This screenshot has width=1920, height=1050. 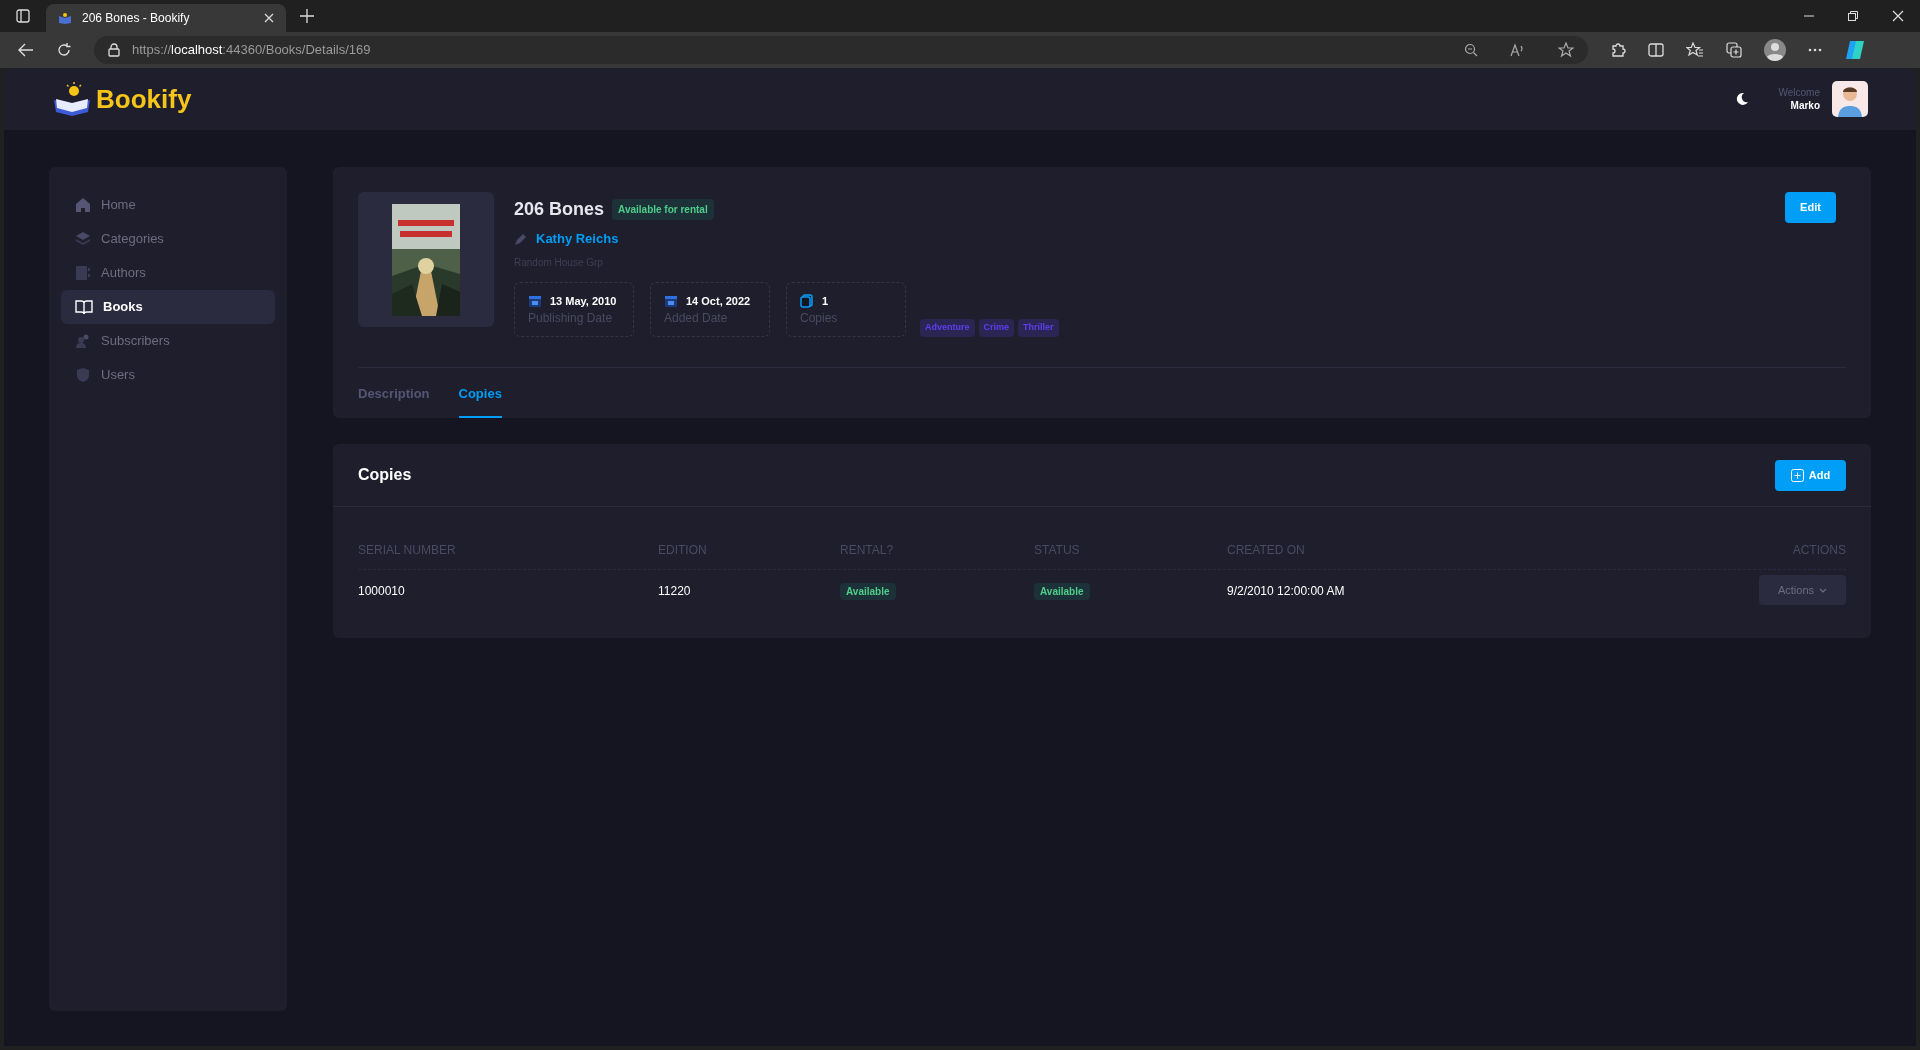 What do you see at coordinates (23, 16) in the screenshot?
I see `tab-actions-icon` at bounding box center [23, 16].